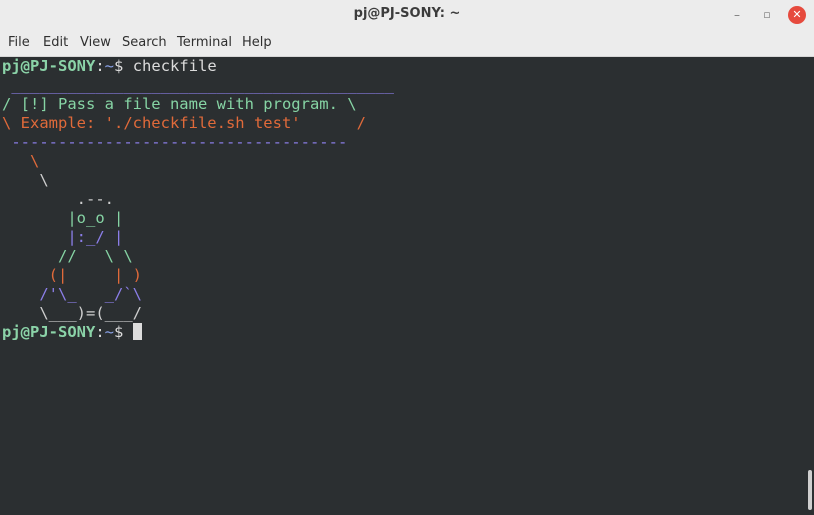 This screenshot has width=814, height=515. I want to click on art-line: /'\_ _/`\, so click(72, 294).